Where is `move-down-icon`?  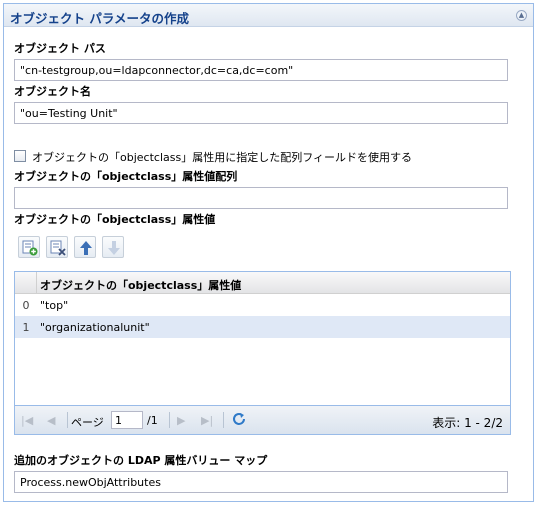 move-down-icon is located at coordinates (114, 248).